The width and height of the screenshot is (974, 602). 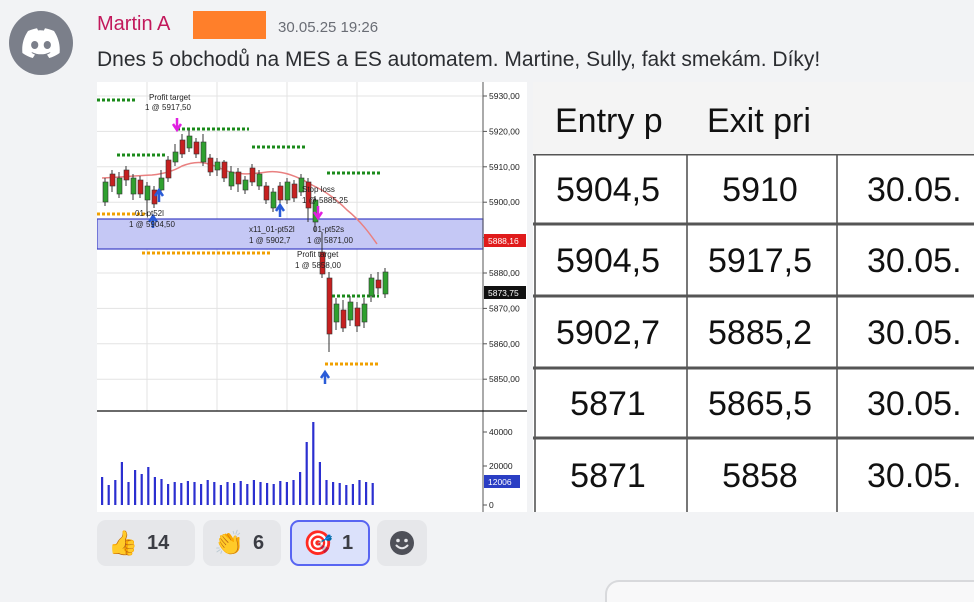 What do you see at coordinates (759, 121) in the screenshot?
I see `table-header-cell: Exit pri` at bounding box center [759, 121].